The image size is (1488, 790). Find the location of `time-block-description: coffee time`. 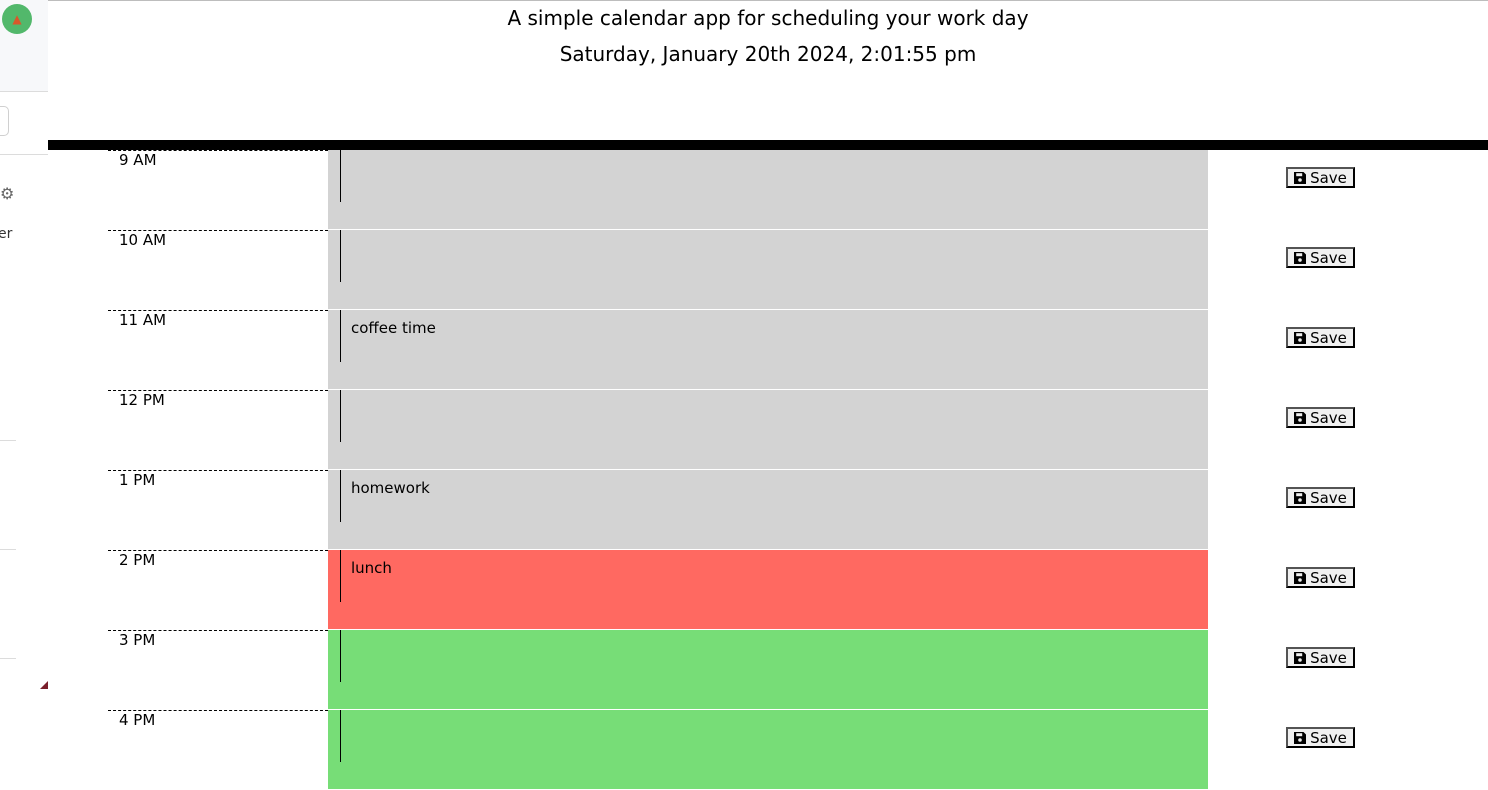

time-block-description: coffee time is located at coordinates (768, 350).